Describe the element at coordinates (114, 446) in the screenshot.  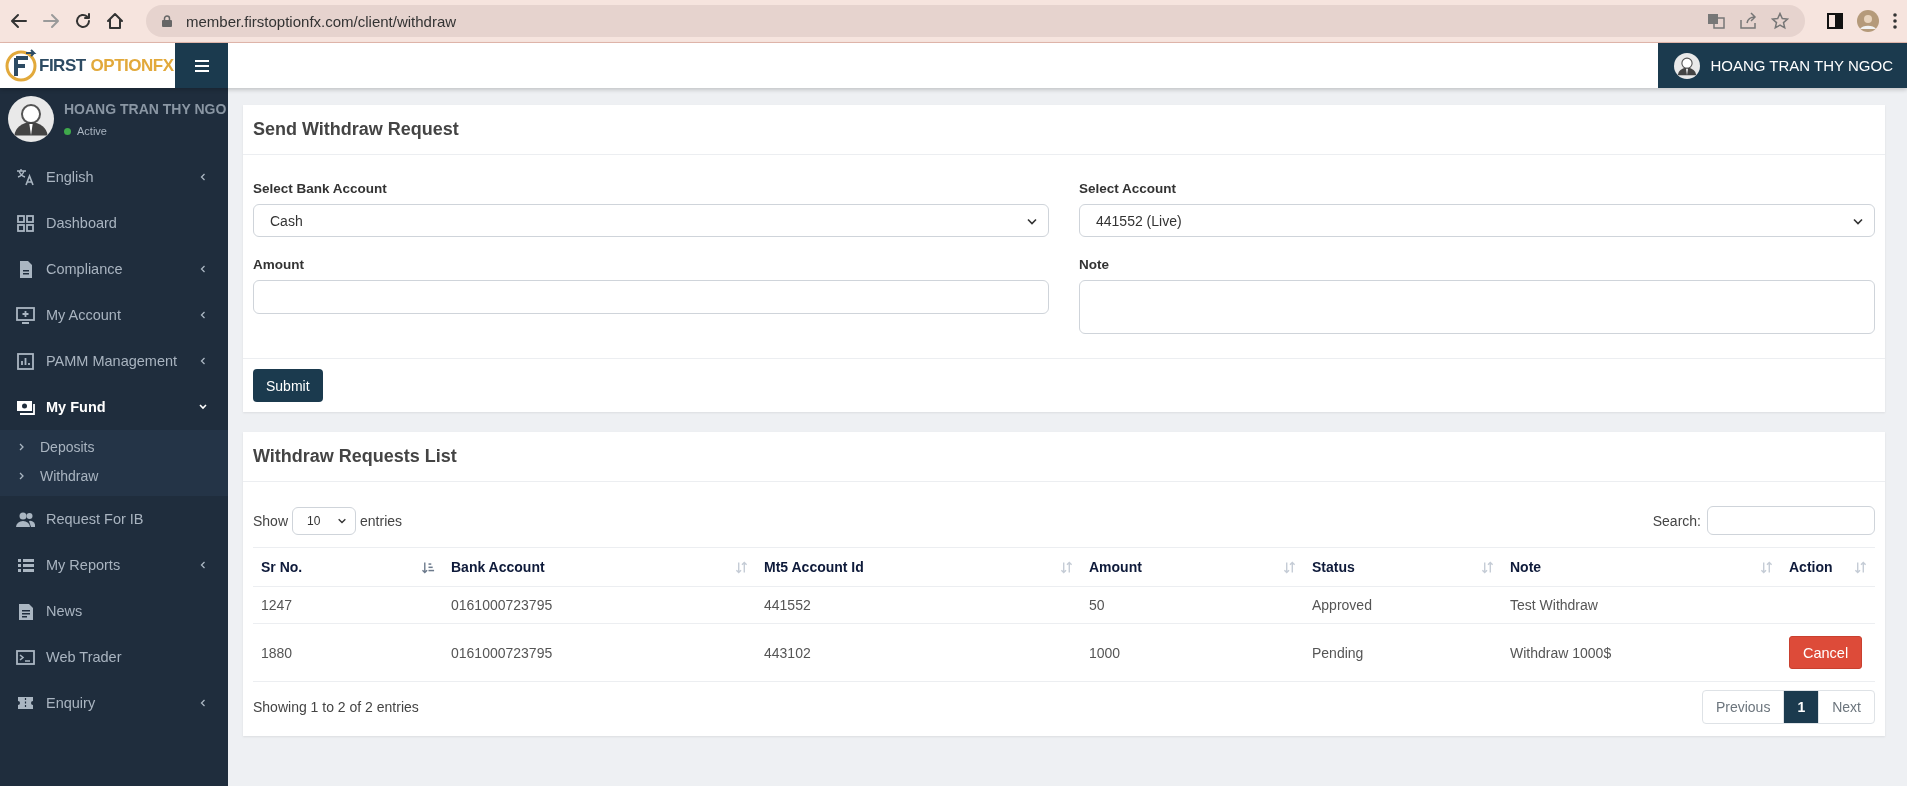
I see `submenu-item: Deposits` at that location.